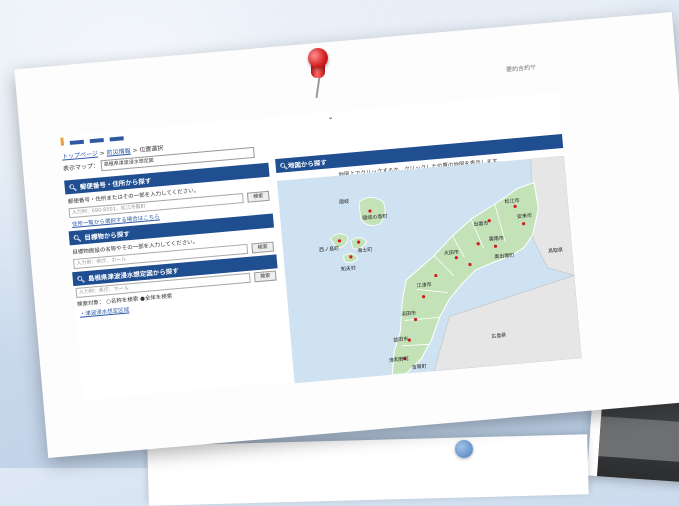 This screenshot has width=679, height=506. What do you see at coordinates (419, 367) in the screenshot?
I see `map-label-yoshika: 吉賀町` at bounding box center [419, 367].